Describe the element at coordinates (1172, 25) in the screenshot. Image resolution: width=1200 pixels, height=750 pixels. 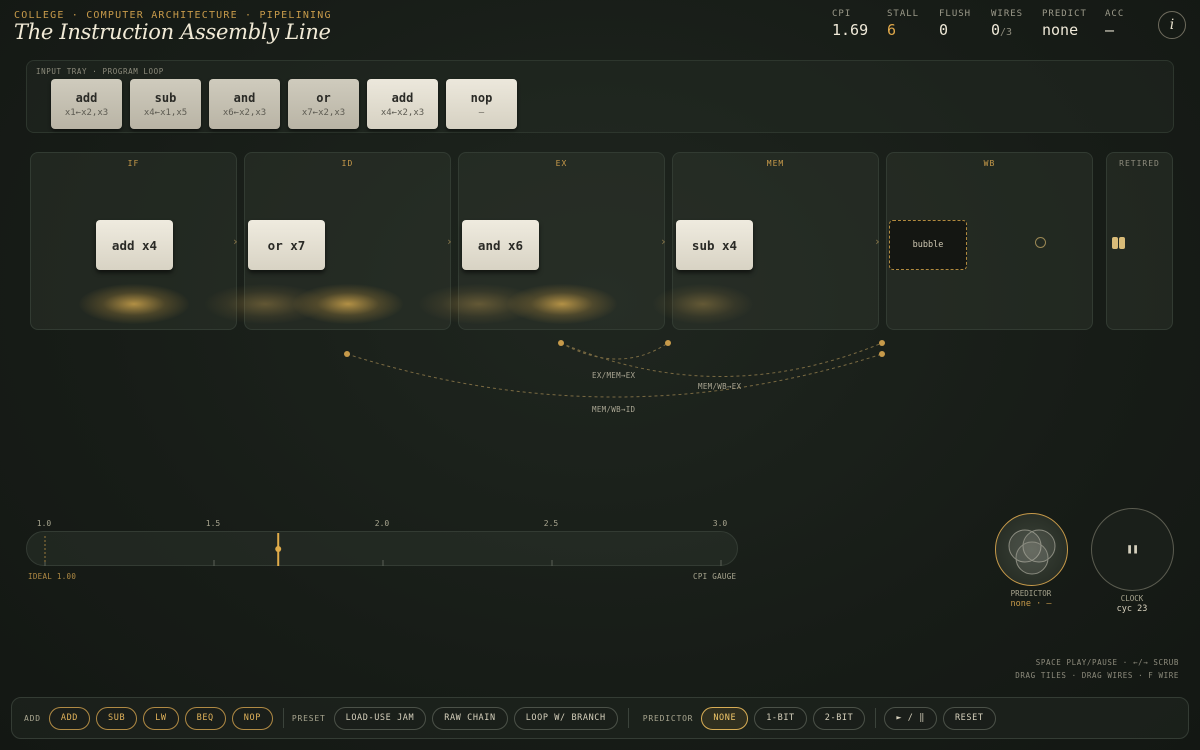
I see `info-icon: i` at that location.